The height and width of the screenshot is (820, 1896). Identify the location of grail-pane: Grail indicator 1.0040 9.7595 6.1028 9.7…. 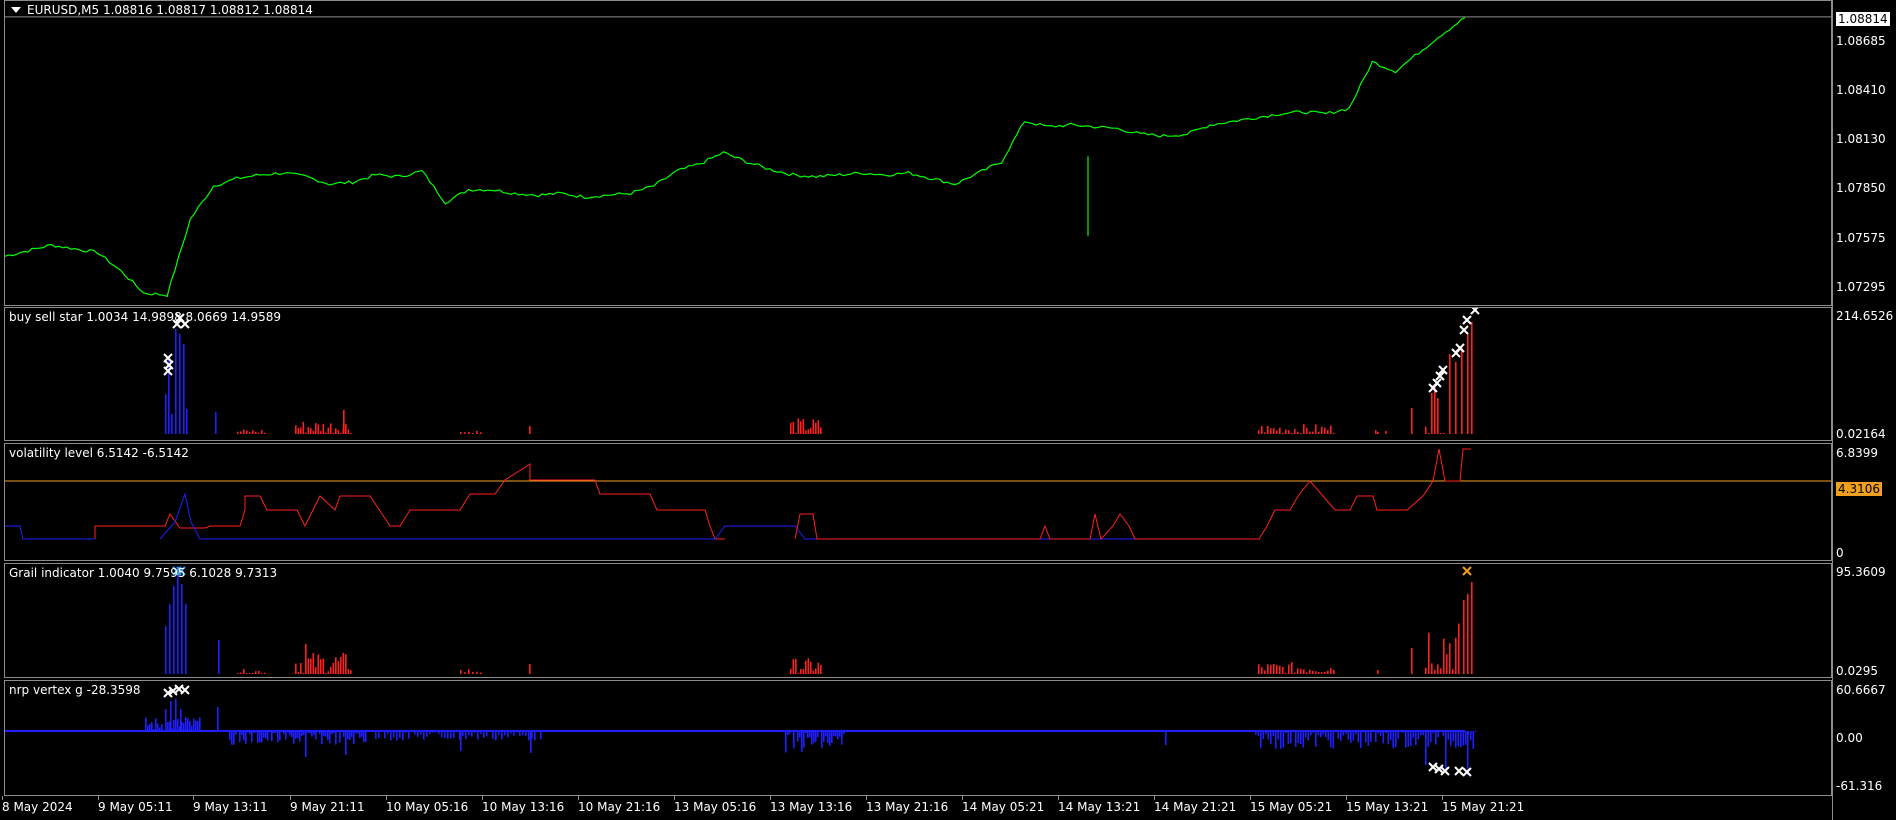
(918, 620).